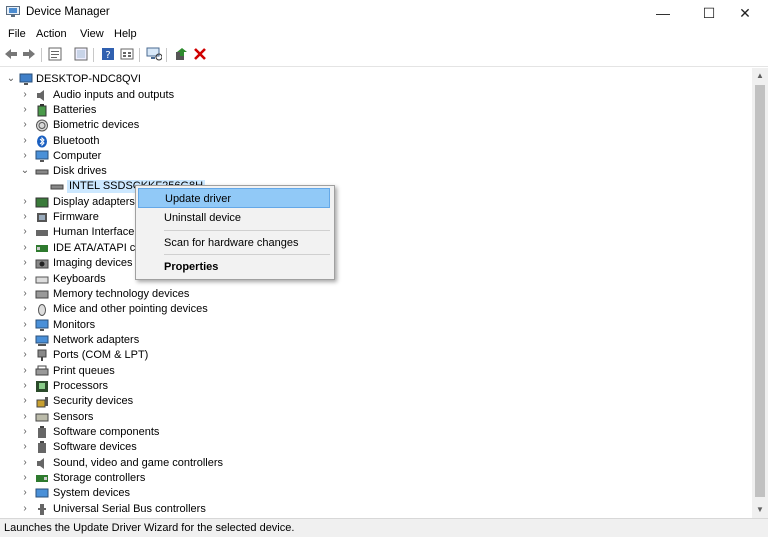  What do you see at coordinates (99, 248) in the screenshot?
I see `tree-item-label: IDE ATA/ATAPI cor` at bounding box center [99, 248].